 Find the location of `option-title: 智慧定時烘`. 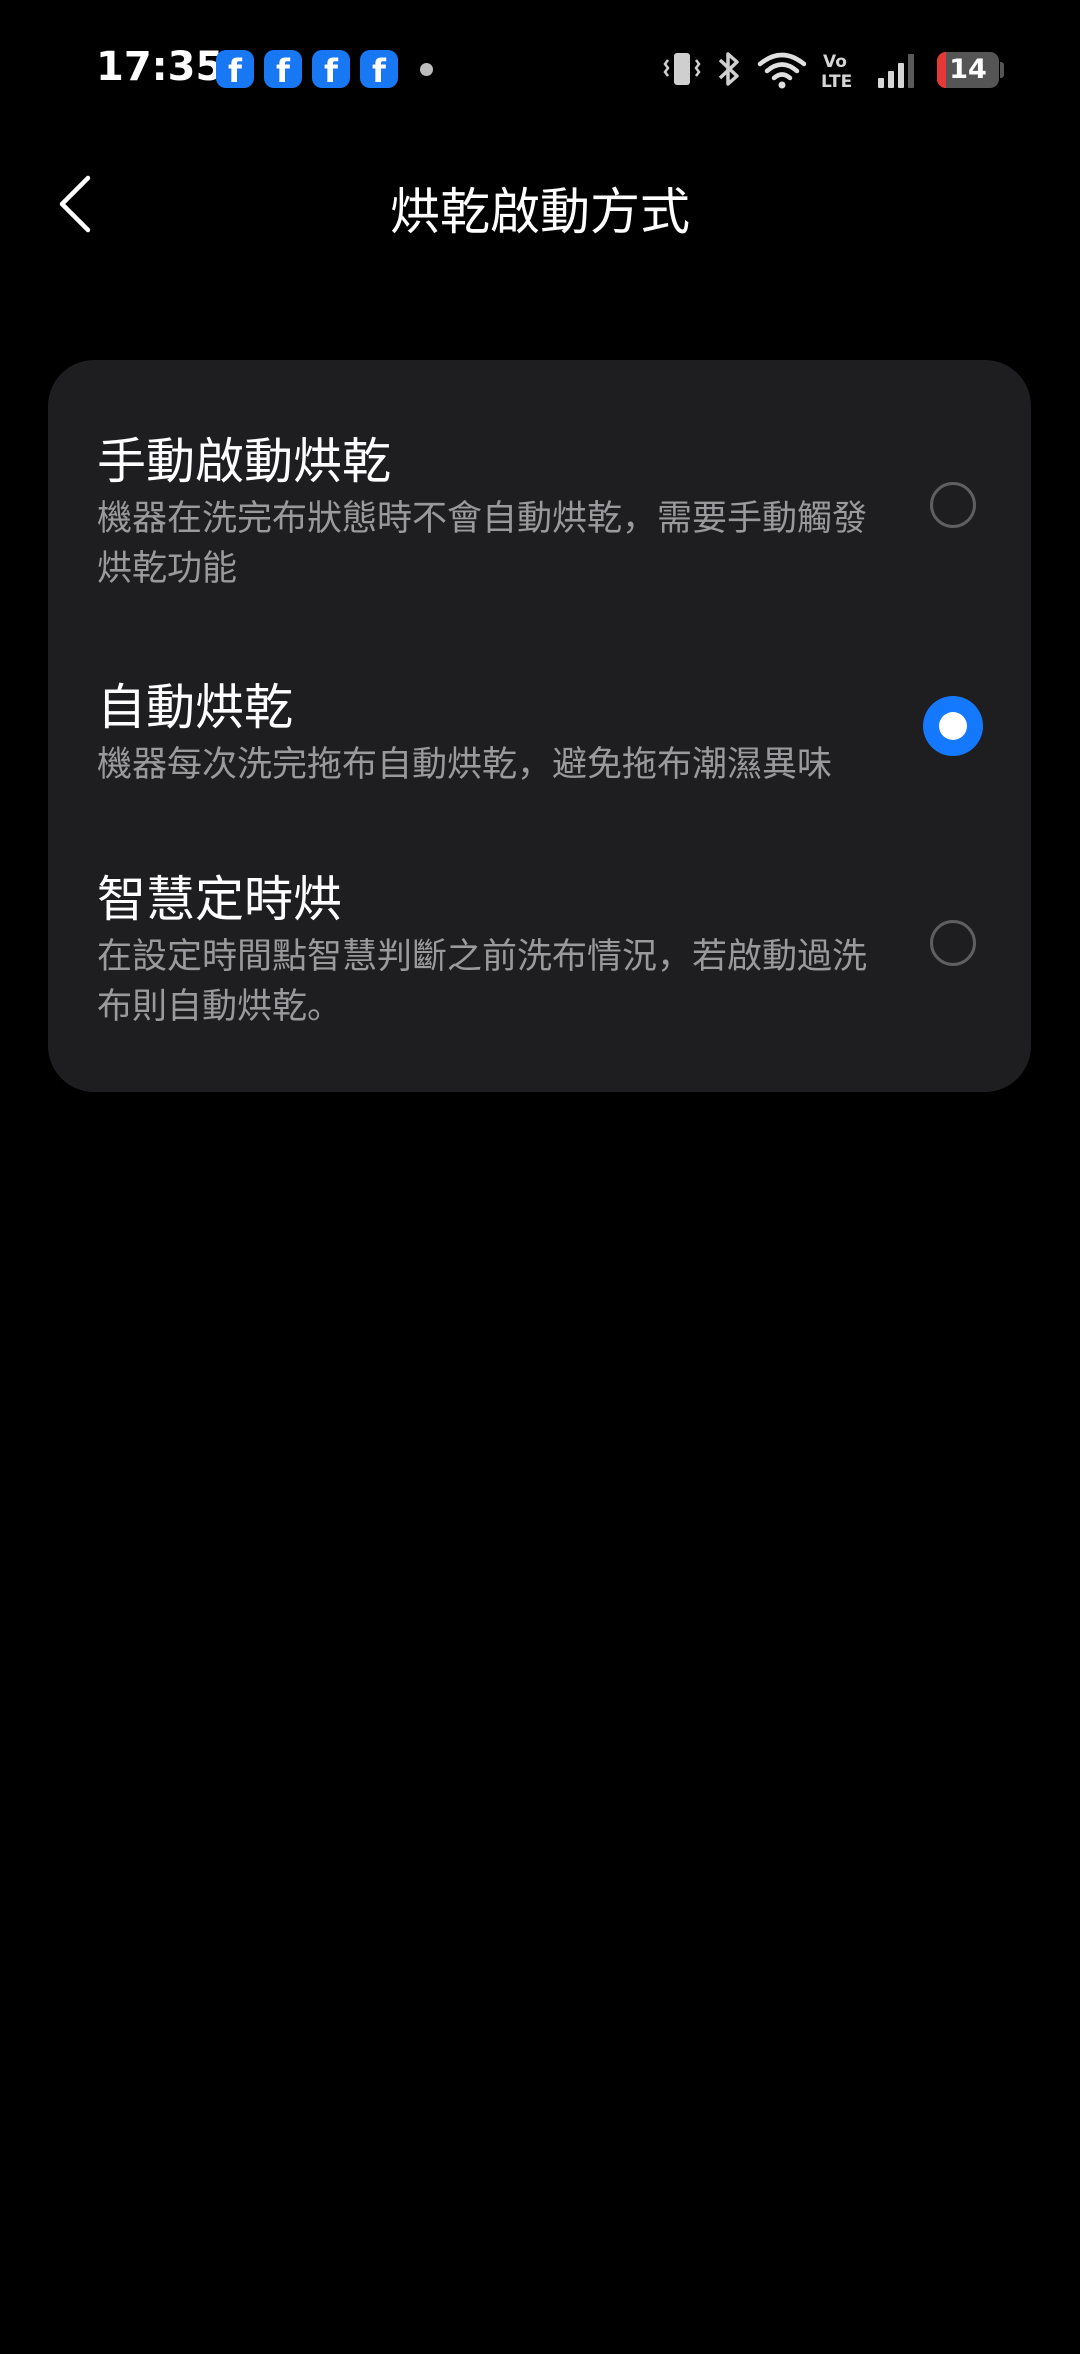

option-title: 智慧定時烘 is located at coordinates (220, 899).